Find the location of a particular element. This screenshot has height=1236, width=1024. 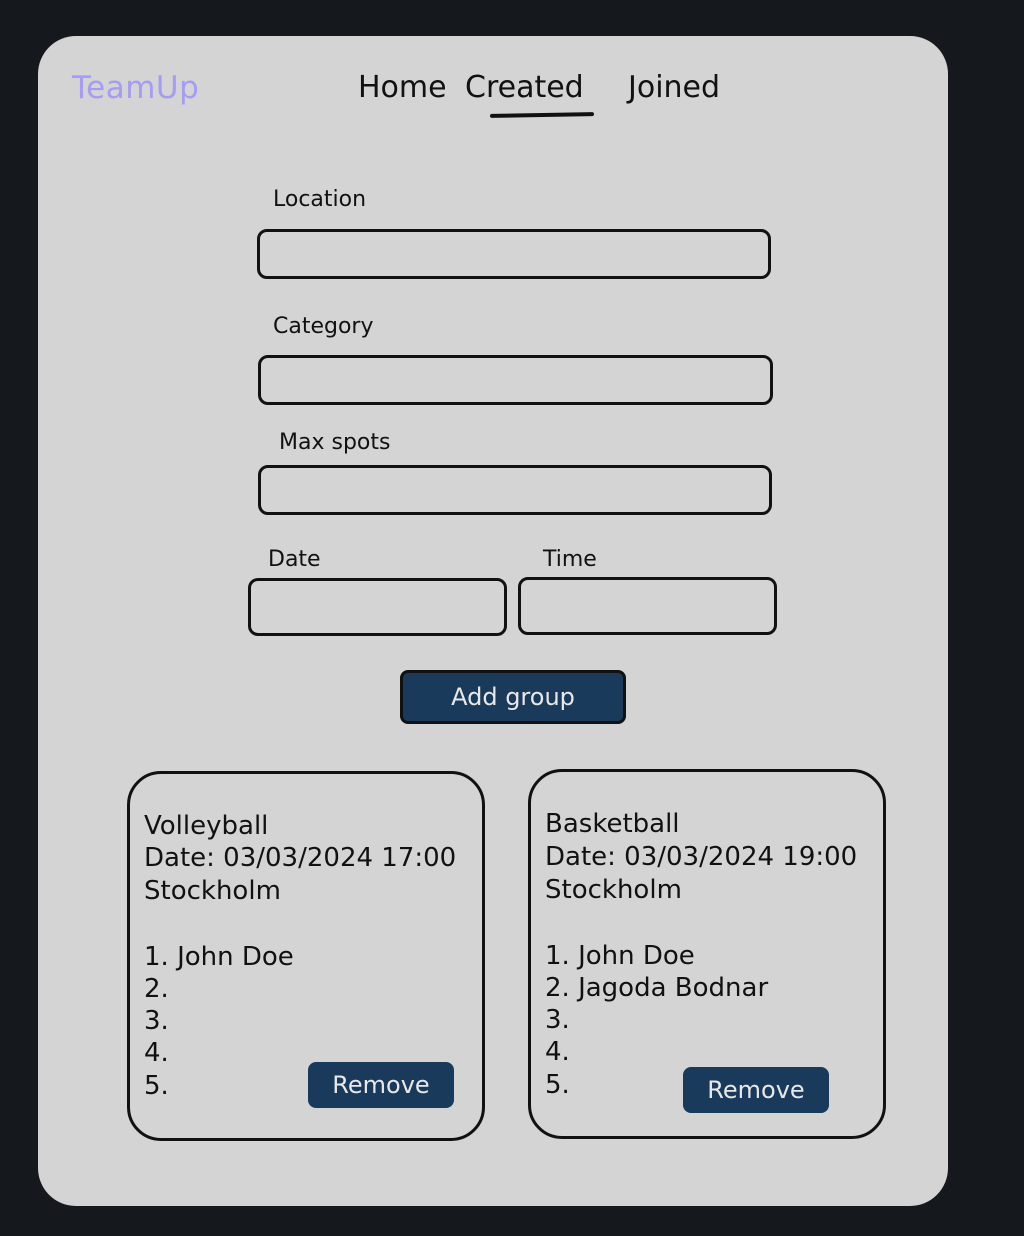

location-input is located at coordinates (514, 254).